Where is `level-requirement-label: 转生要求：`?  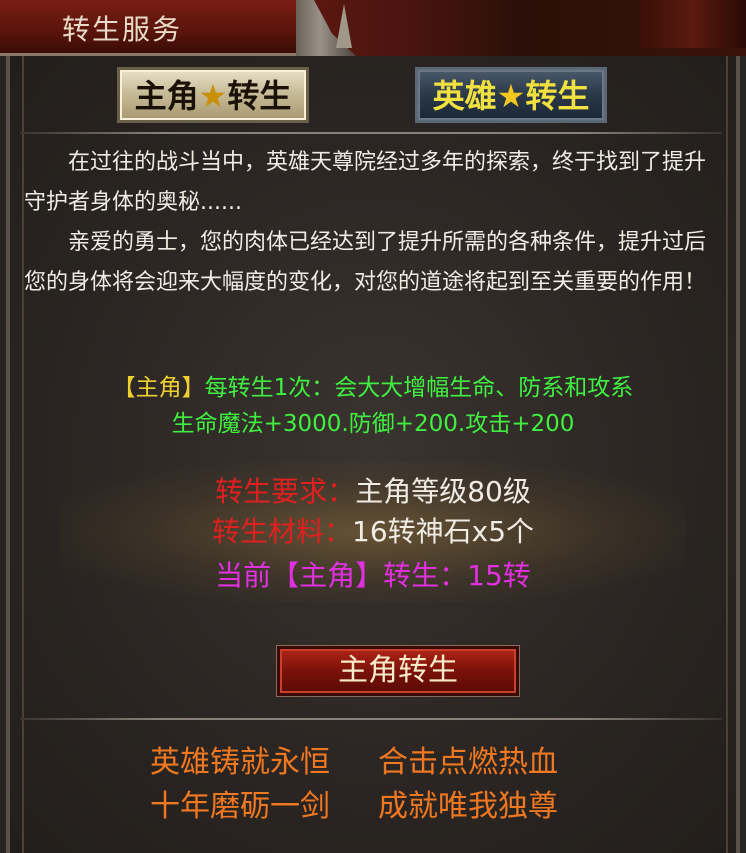
level-requirement-label: 转生要求： is located at coordinates (285, 491).